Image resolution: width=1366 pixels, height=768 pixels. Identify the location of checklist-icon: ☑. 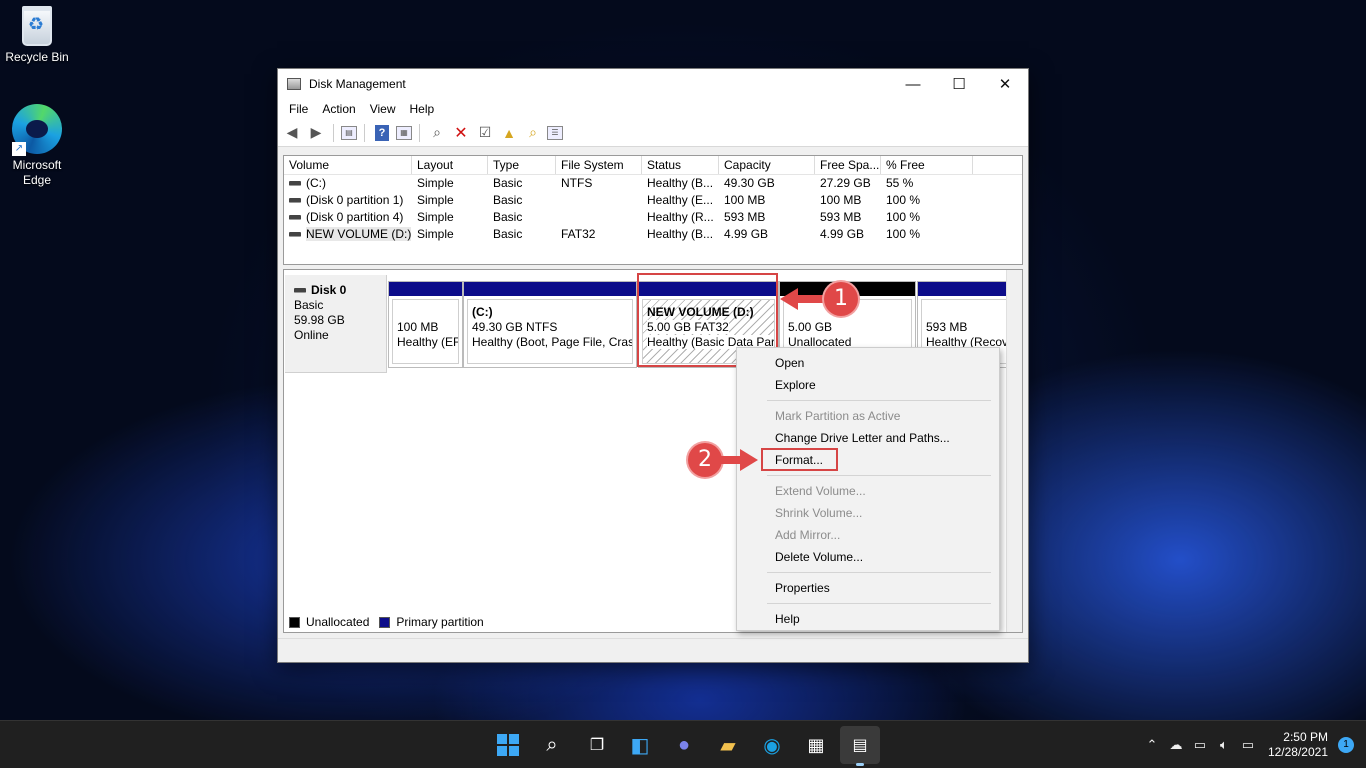
(485, 133).